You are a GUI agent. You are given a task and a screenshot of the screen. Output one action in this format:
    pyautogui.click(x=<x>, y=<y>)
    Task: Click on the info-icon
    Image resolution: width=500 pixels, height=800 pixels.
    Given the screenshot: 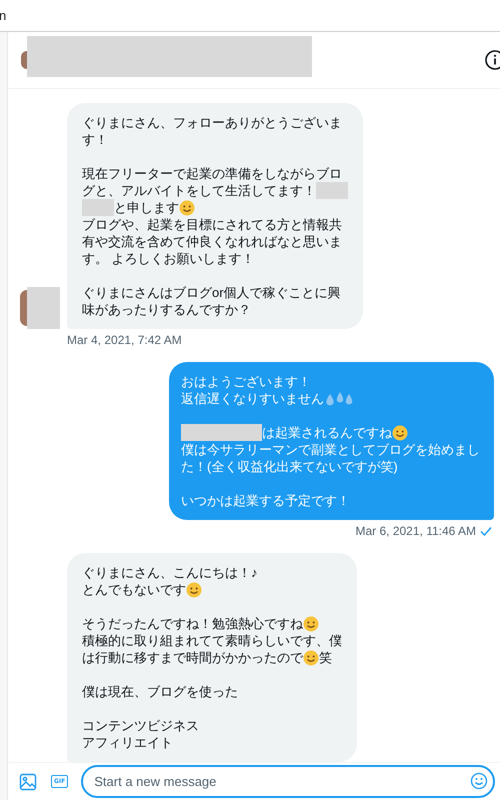 What is the action you would take?
    pyautogui.click(x=492, y=60)
    